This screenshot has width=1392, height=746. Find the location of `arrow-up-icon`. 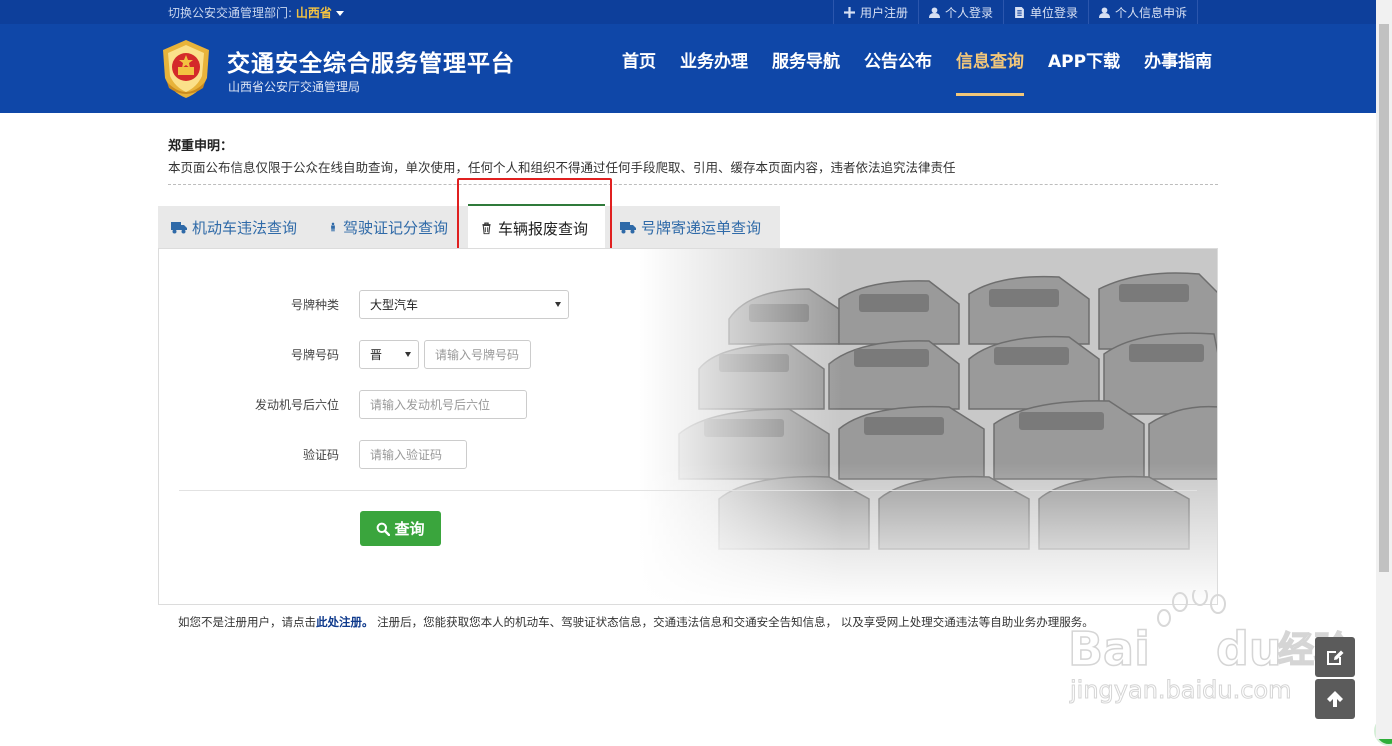

arrow-up-icon is located at coordinates (1335, 699).